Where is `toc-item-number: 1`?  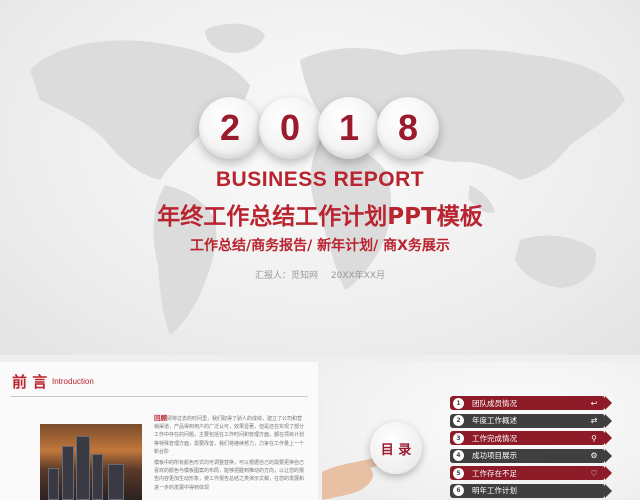 toc-item-number: 1 is located at coordinates (458, 403).